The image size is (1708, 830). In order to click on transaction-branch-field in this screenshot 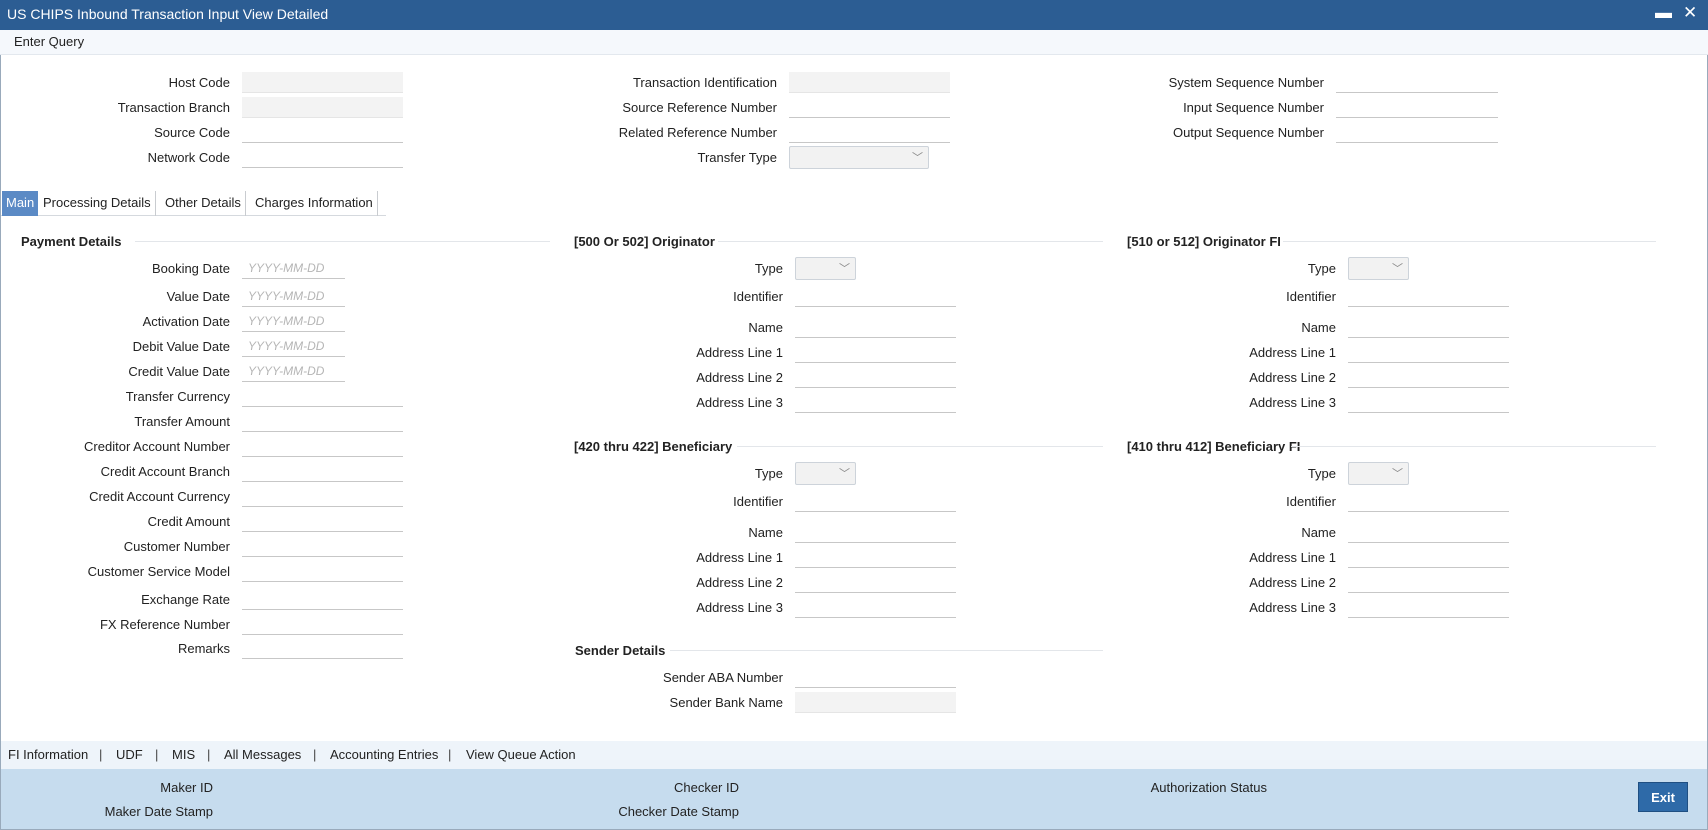, I will do `click(322, 107)`.